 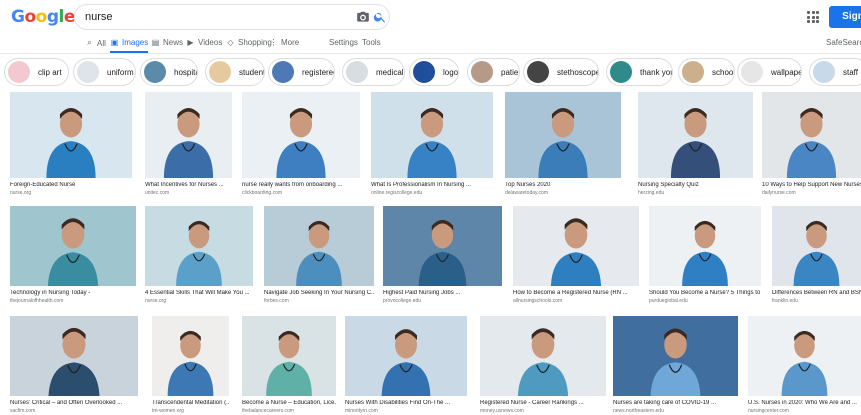 What do you see at coordinates (169, 72) in the screenshot?
I see `chip-hospital: hospital` at bounding box center [169, 72].